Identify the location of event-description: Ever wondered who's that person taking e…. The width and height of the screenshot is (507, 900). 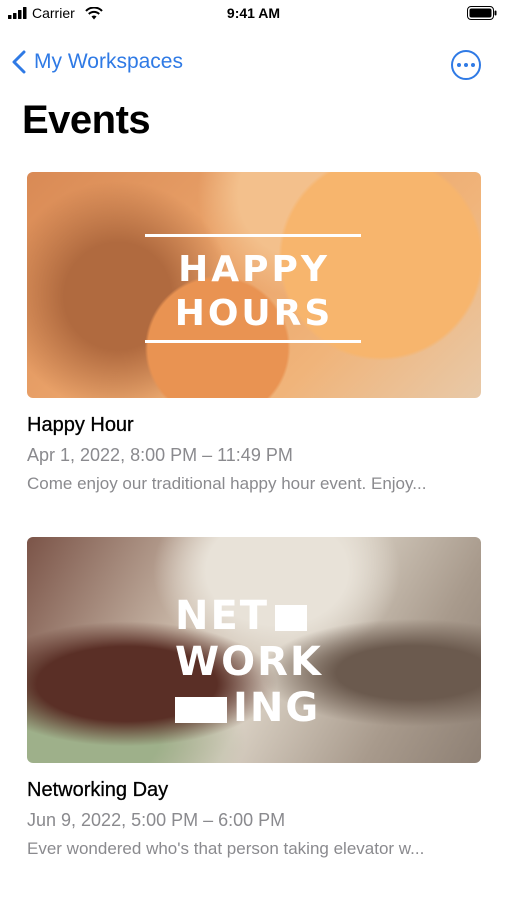
(226, 848).